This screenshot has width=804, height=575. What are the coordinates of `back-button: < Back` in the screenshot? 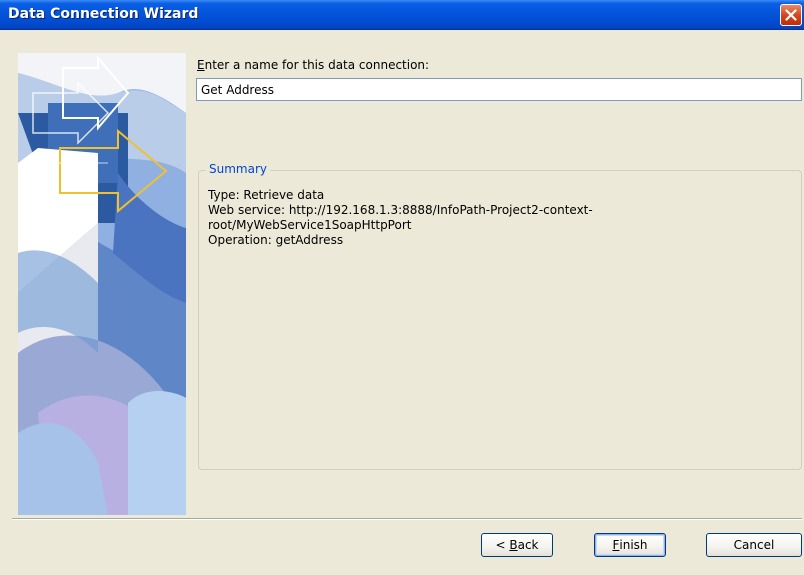 It's located at (517, 545).